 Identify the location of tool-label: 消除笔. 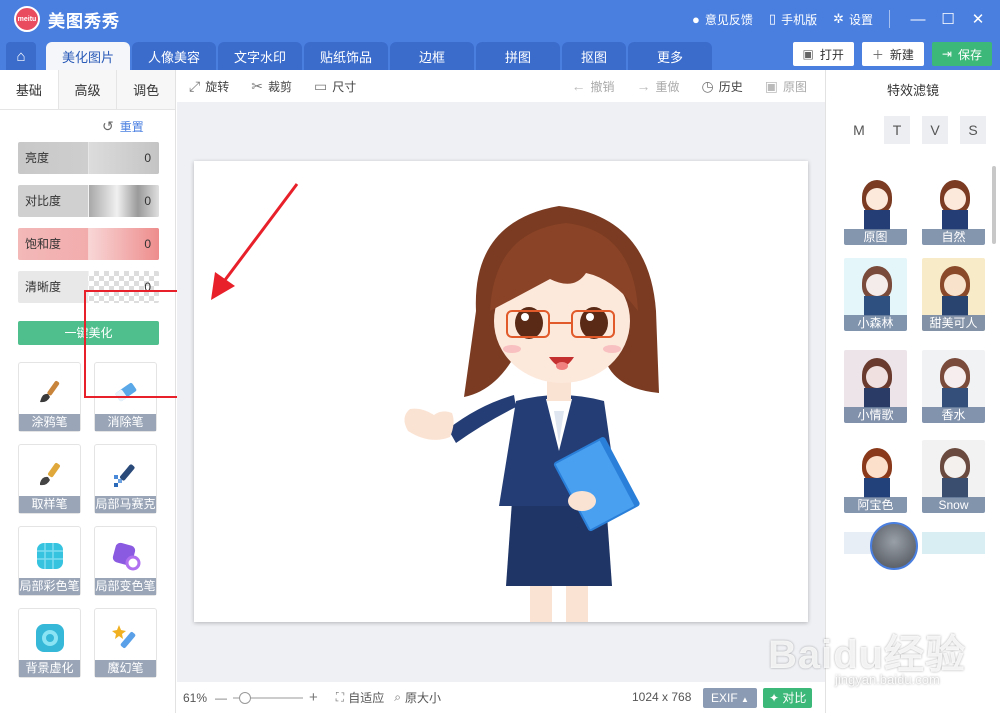
(125, 422).